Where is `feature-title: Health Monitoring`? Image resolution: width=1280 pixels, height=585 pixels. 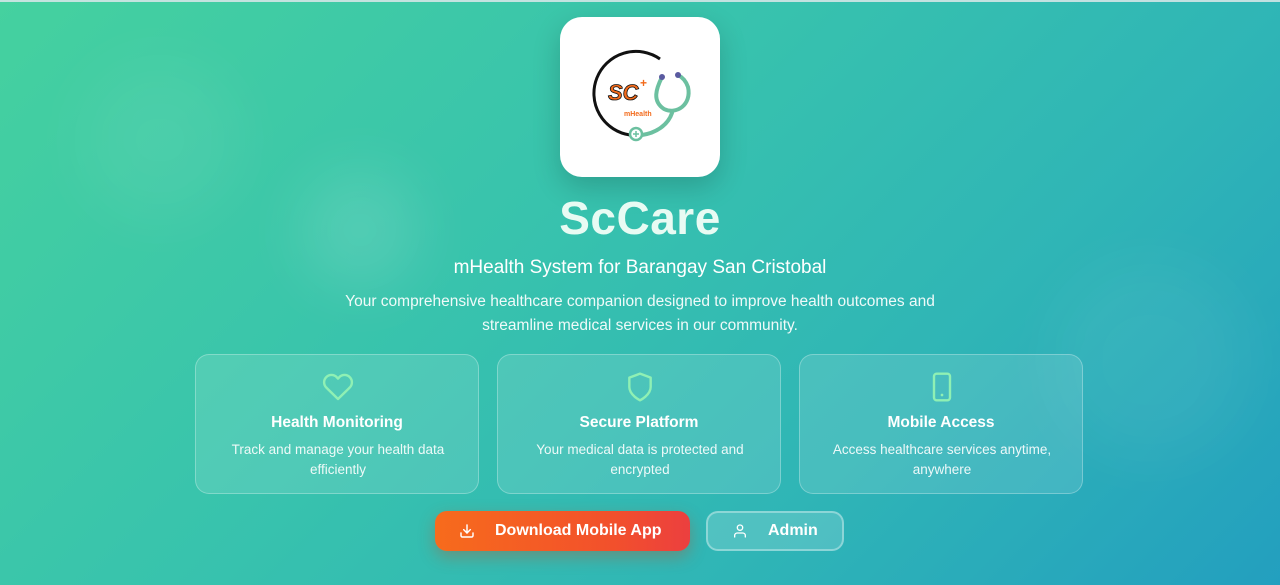
feature-title: Health Monitoring is located at coordinates (337, 422).